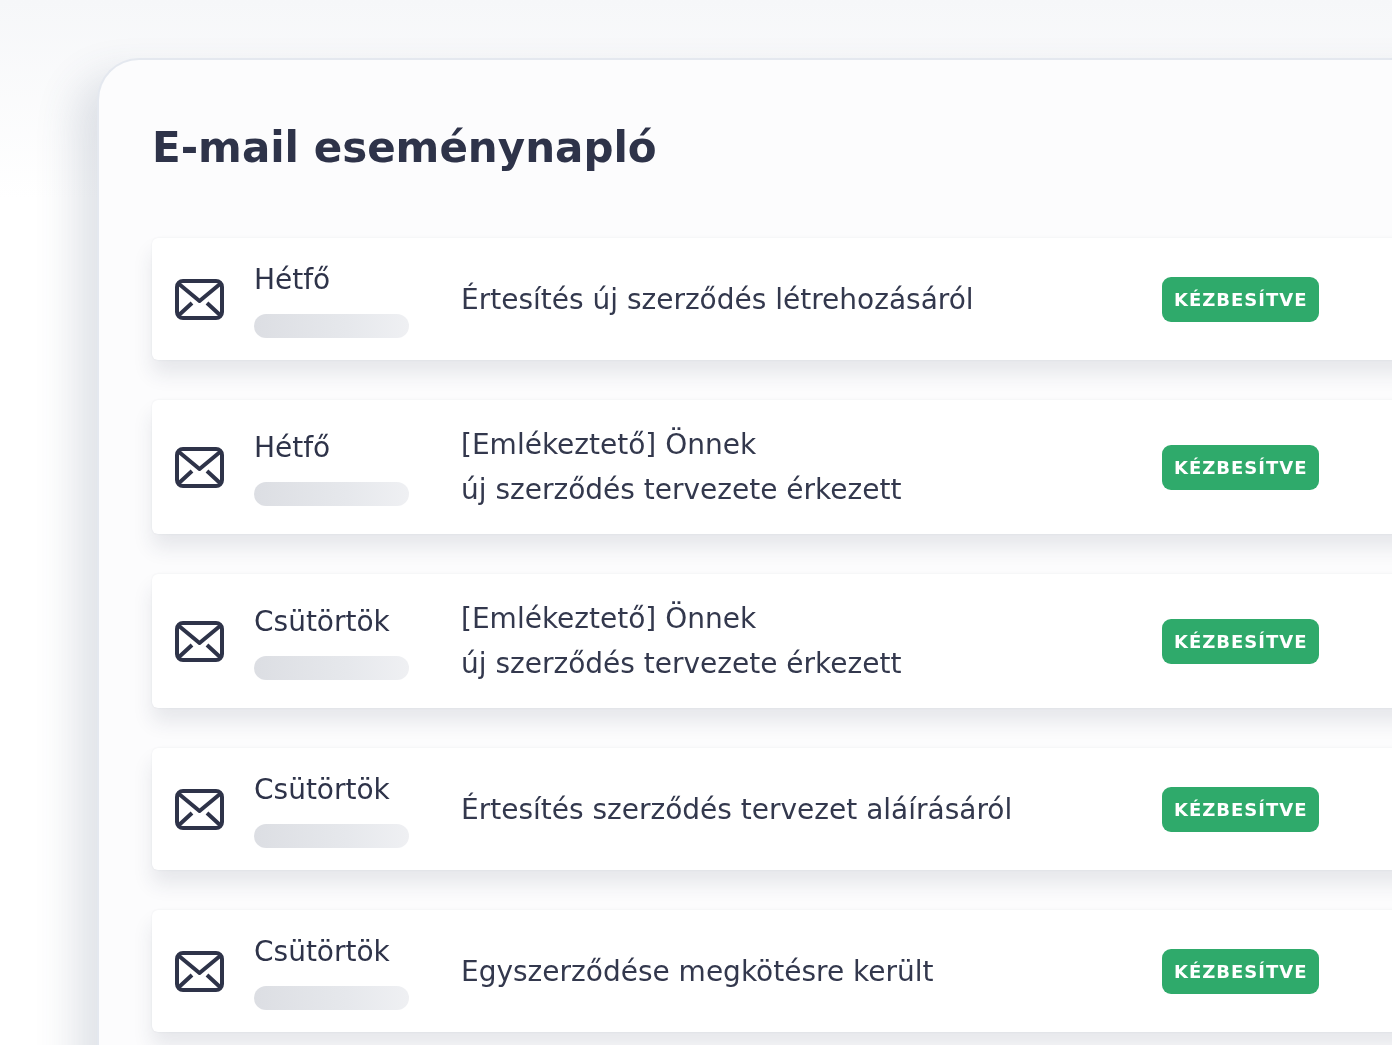  I want to click on event-subject: Értesítés új szerződés létrehozásáról, so click(718, 299).